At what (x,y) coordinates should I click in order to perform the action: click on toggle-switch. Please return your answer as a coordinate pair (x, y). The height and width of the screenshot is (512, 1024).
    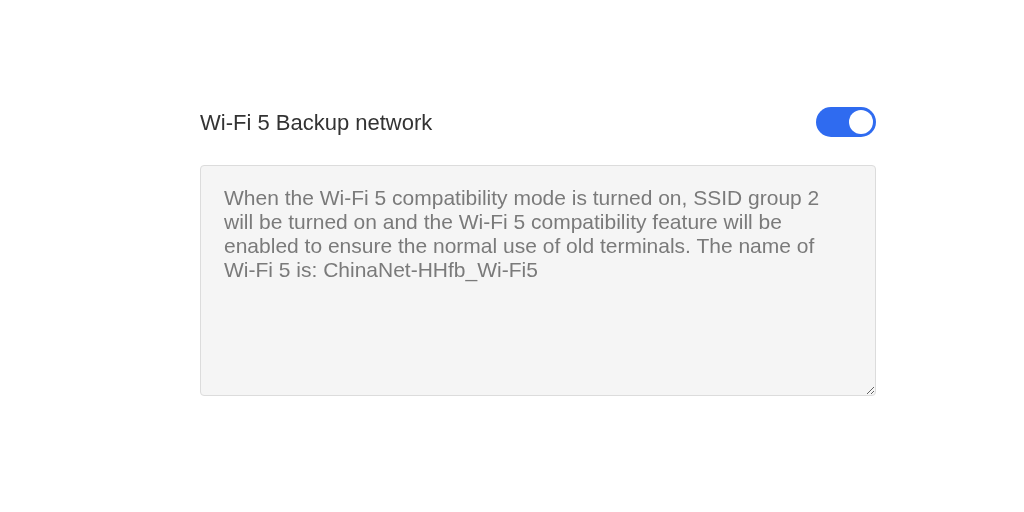
    Looking at the image, I should click on (846, 122).